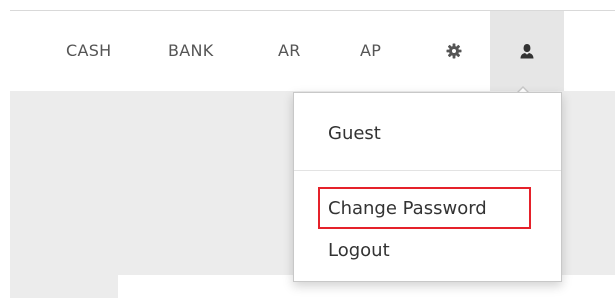 The width and height of the screenshot is (615, 298). I want to click on nav-item-bank: BANK, so click(191, 51).